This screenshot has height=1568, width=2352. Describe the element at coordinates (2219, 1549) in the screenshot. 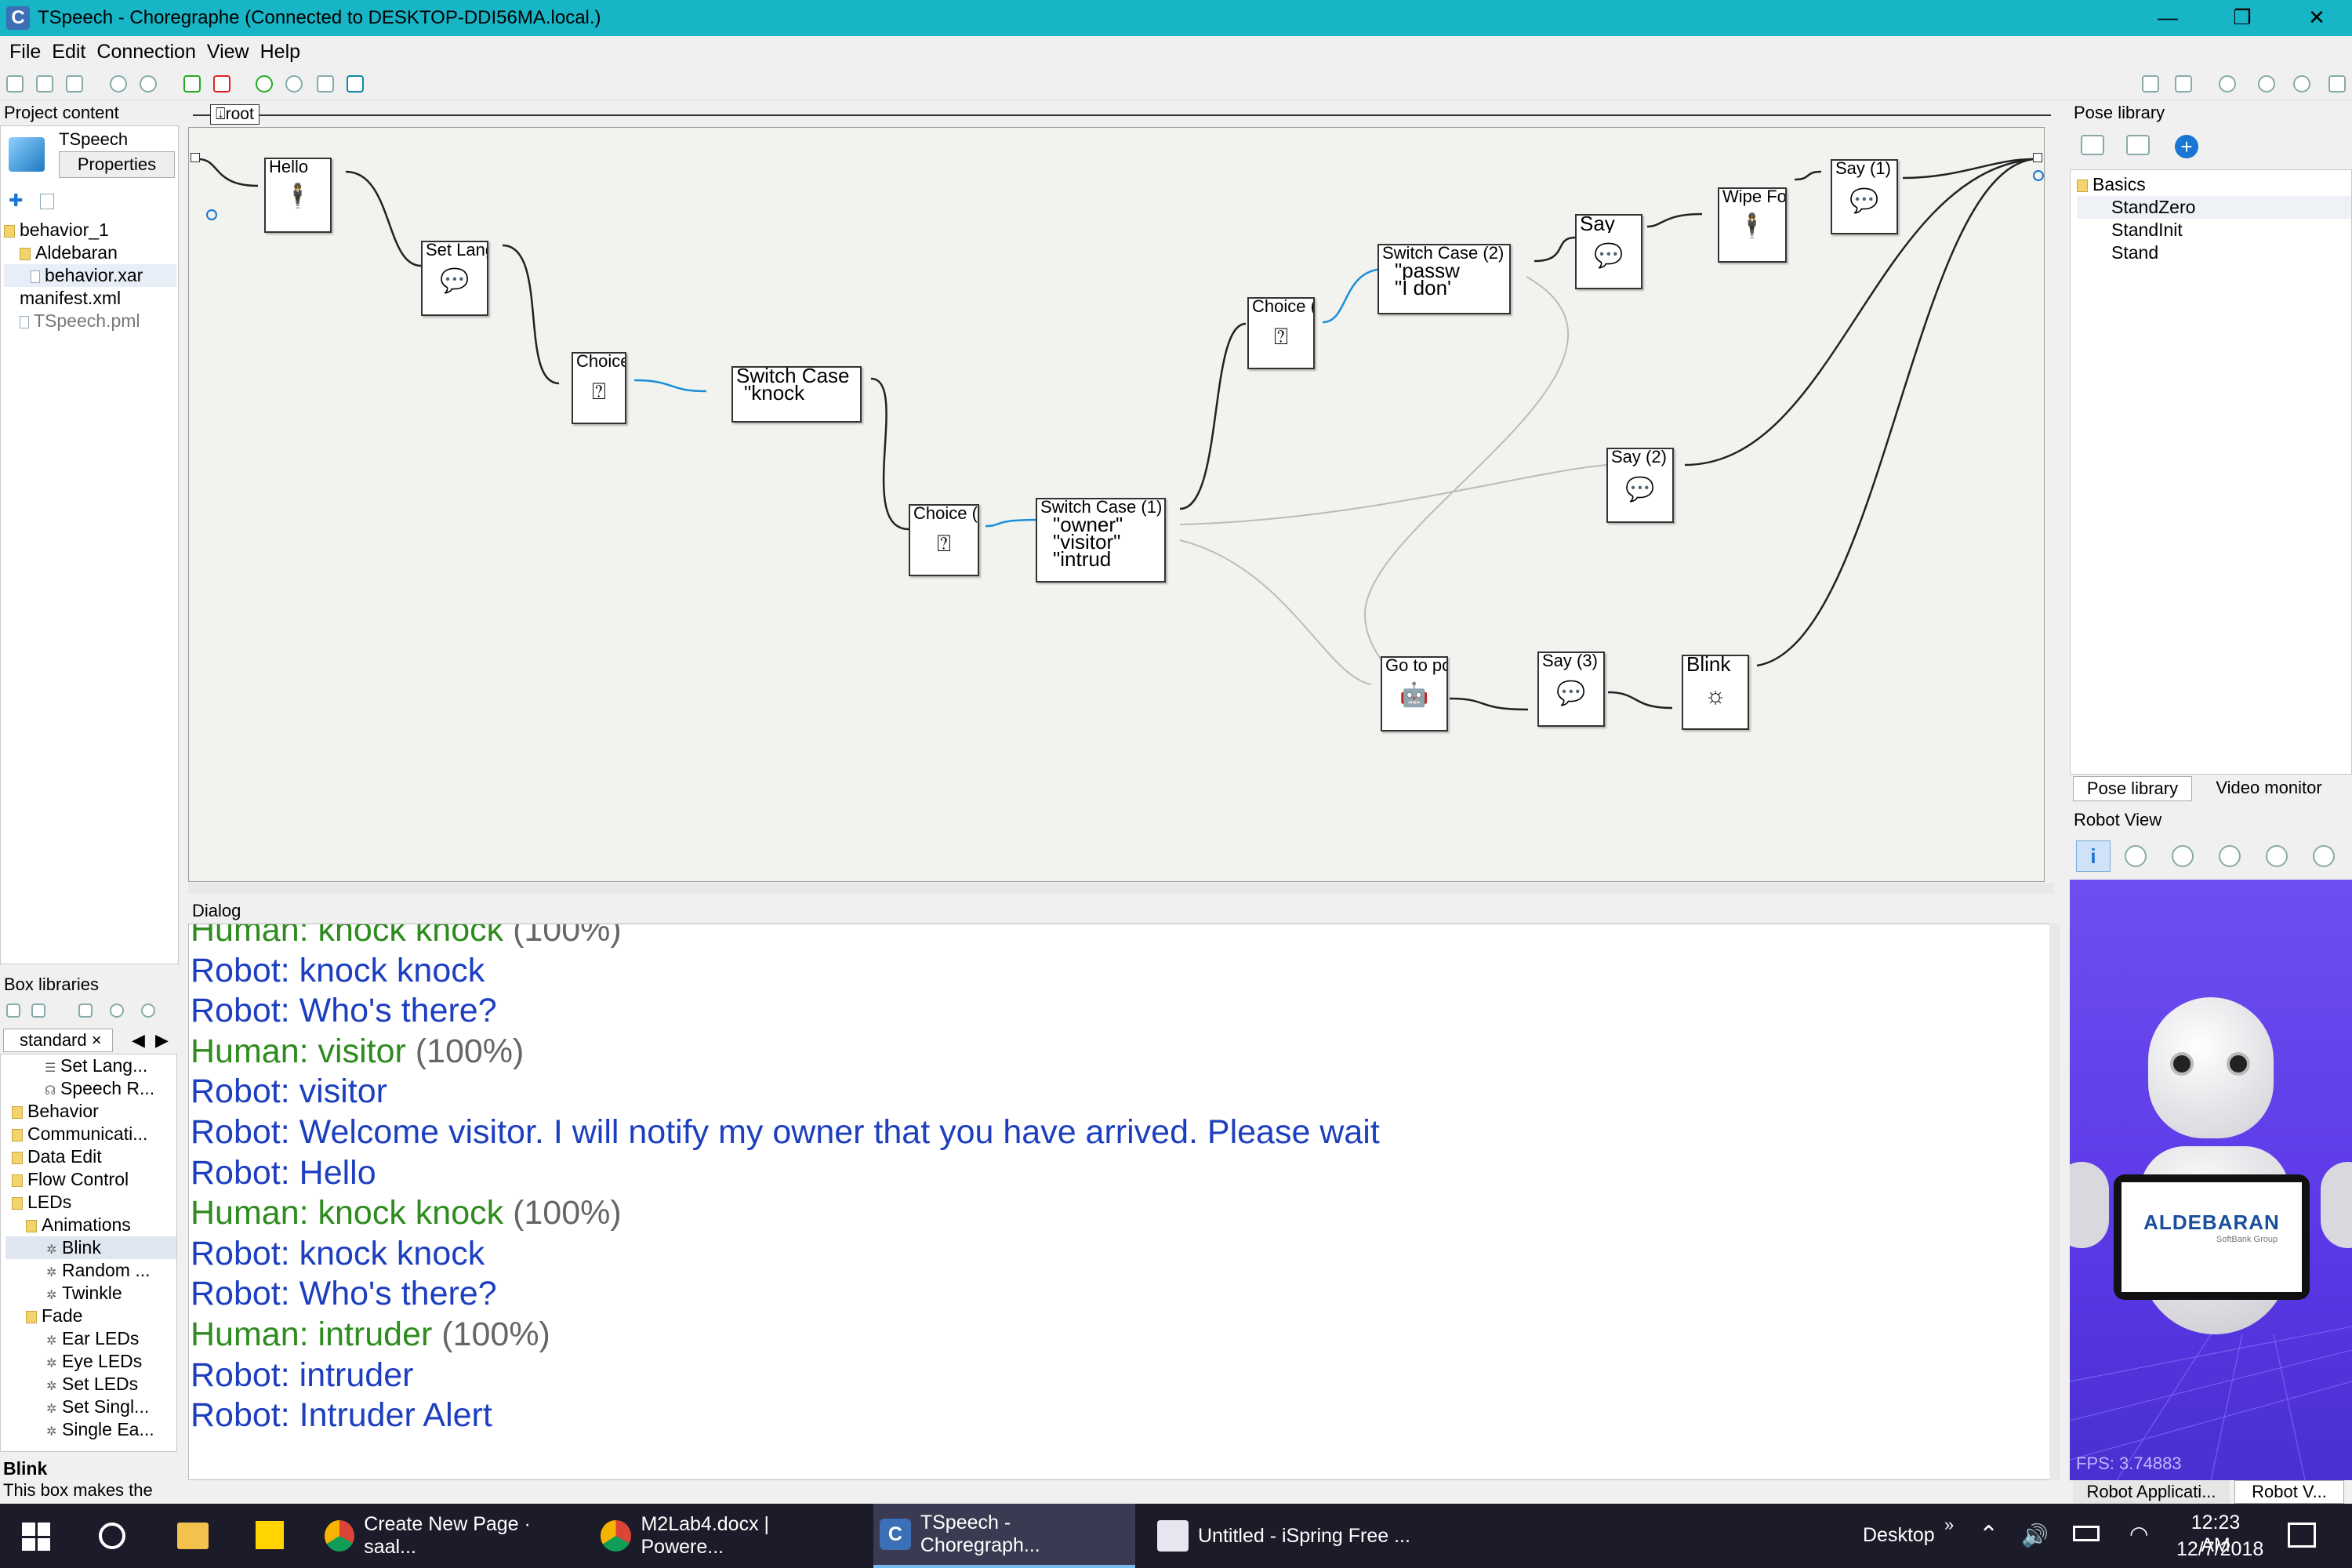

I see `clock-date: 12/7/2018` at that location.